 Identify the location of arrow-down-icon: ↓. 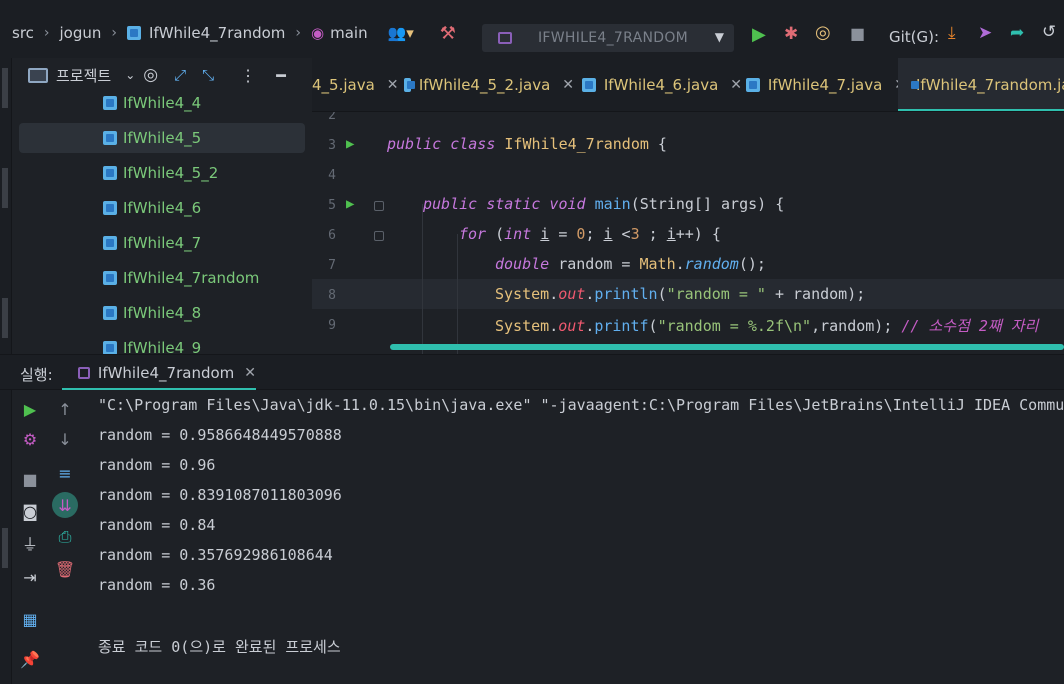
(65, 439).